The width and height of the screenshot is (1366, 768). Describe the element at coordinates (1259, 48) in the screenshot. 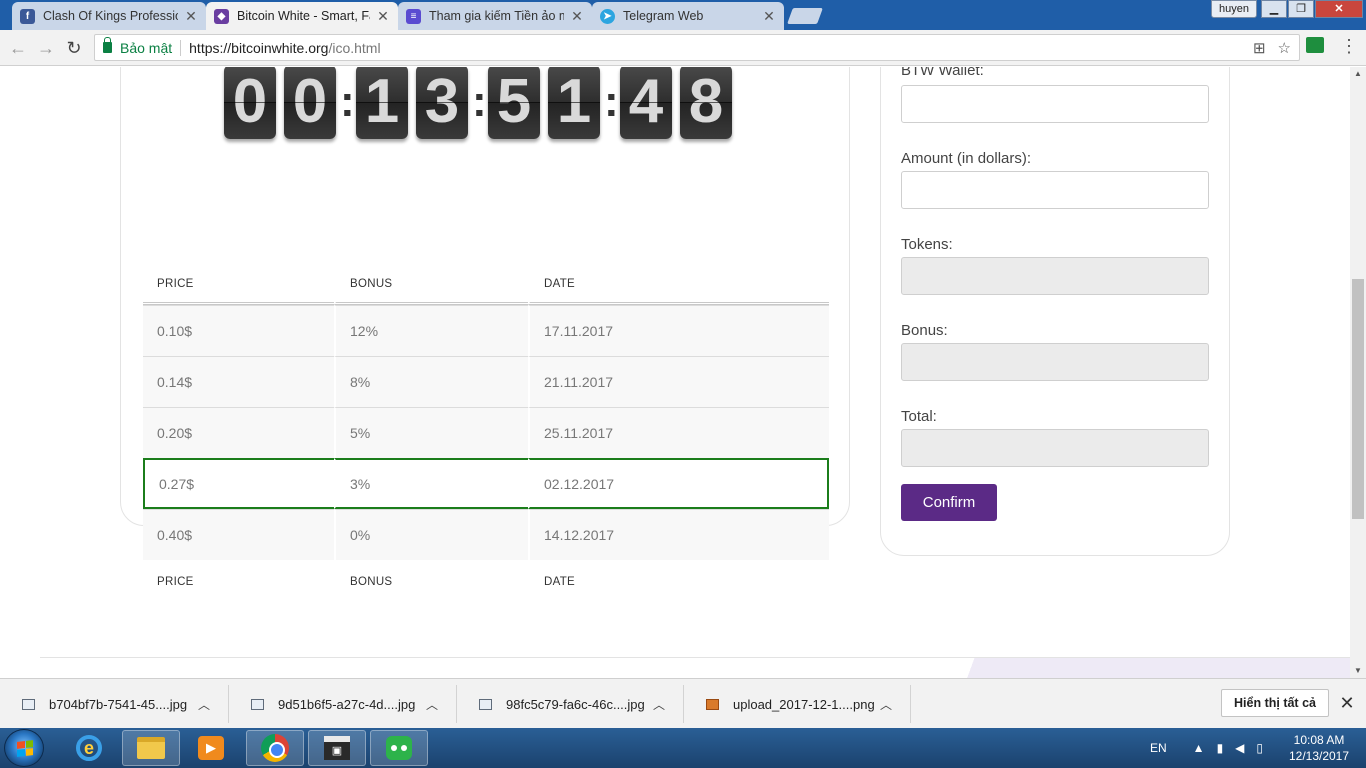

I see `translate-icon: ⊞` at that location.